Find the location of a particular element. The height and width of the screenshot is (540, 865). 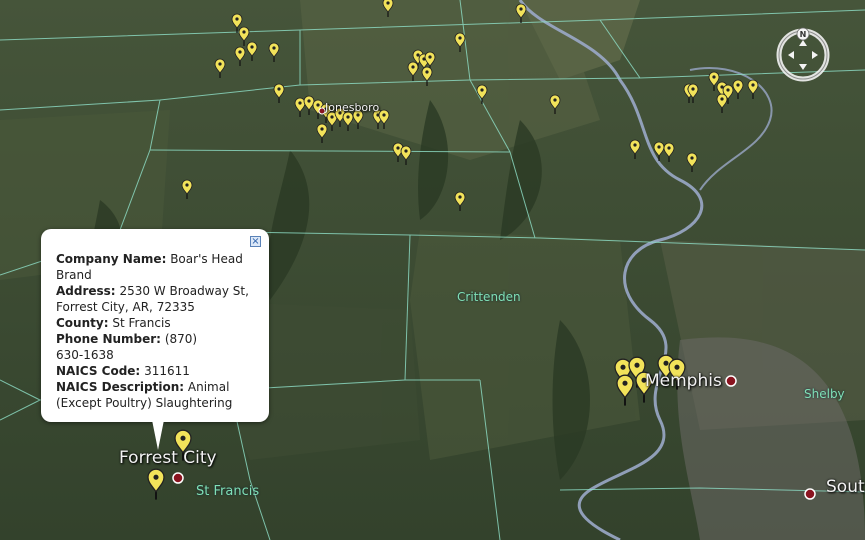

city-label-jonesboro: Jonesboro is located at coordinates (352, 107).